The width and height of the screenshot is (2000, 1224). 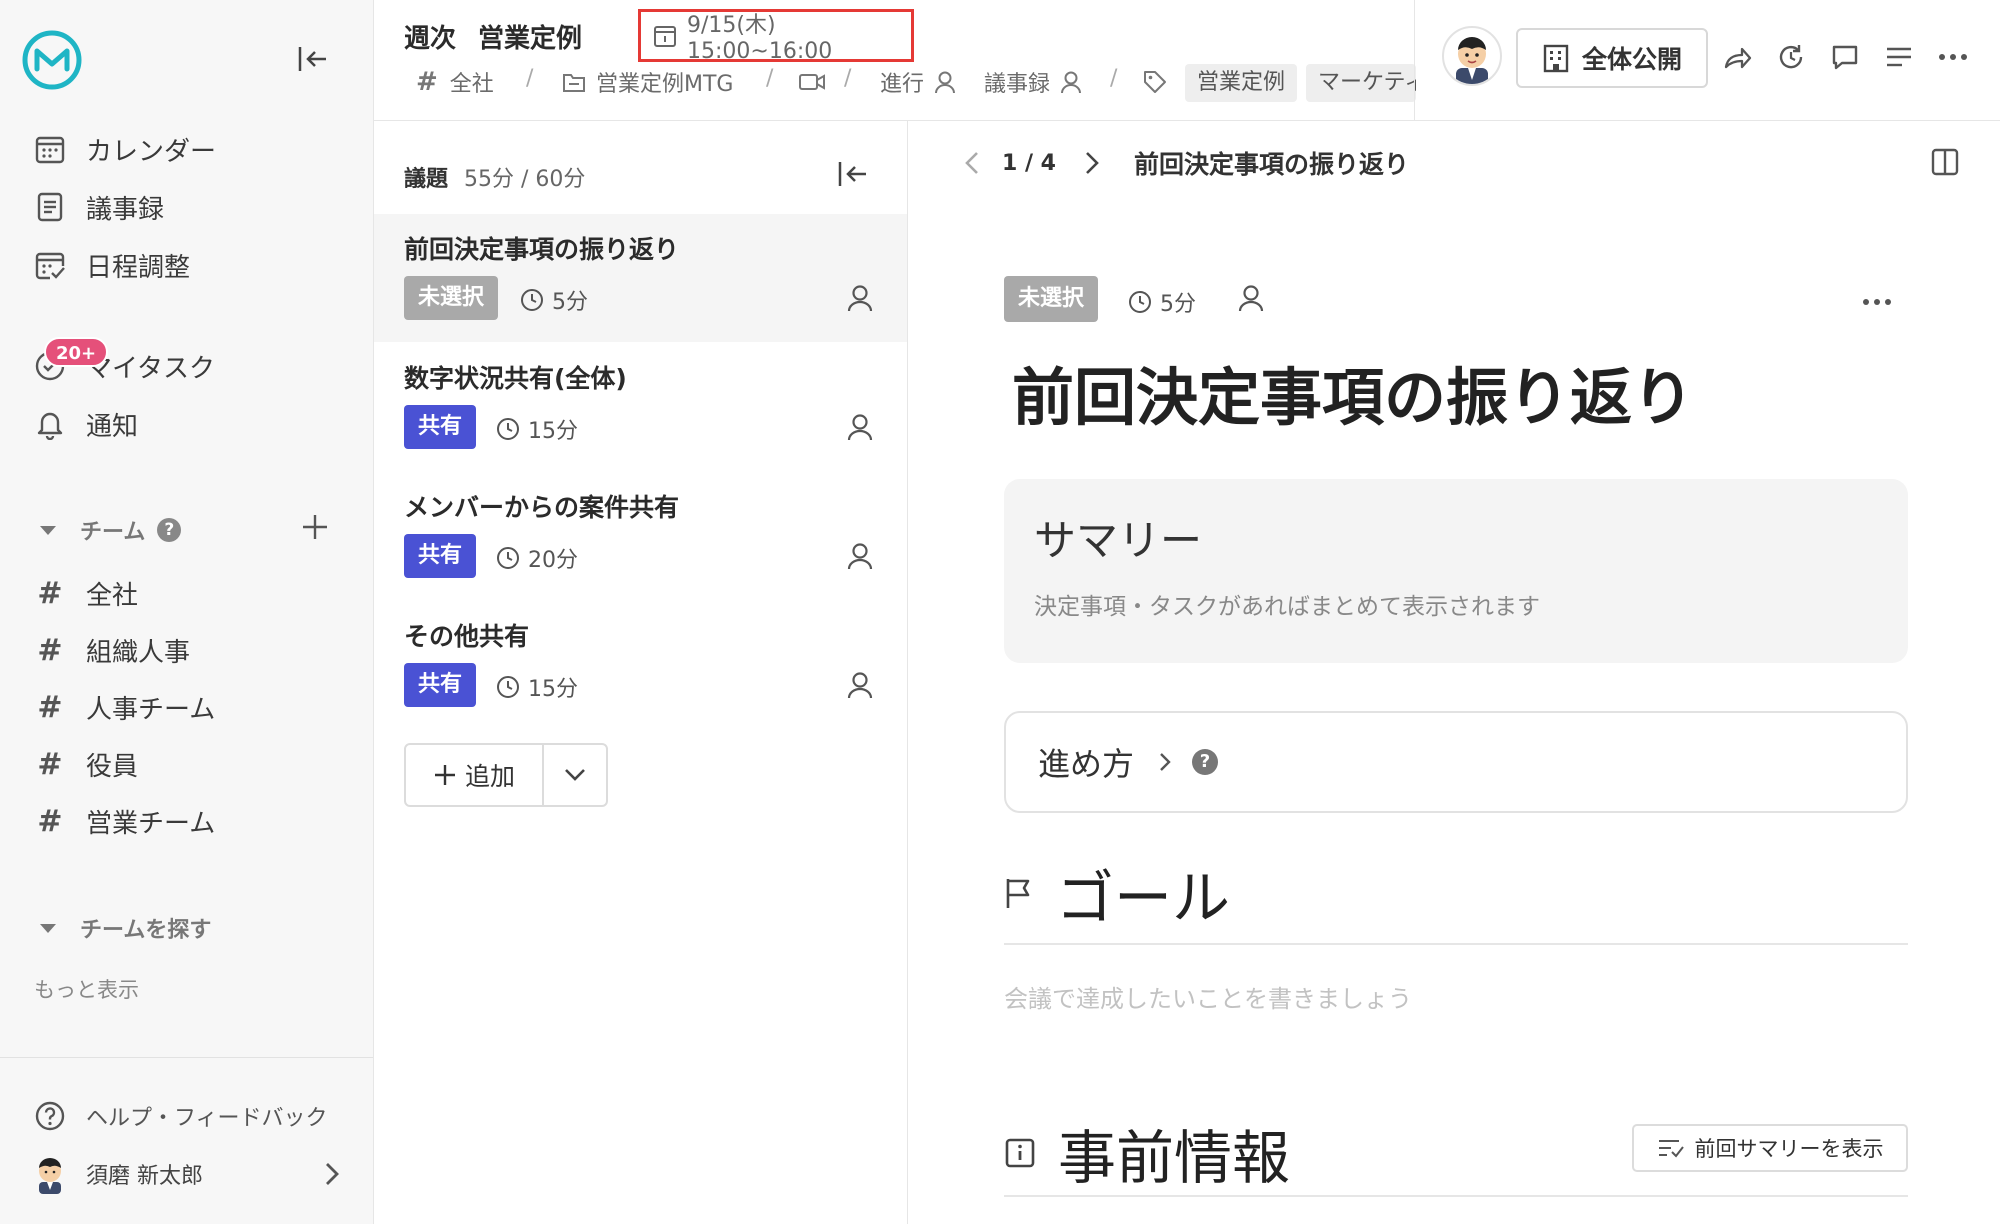 What do you see at coordinates (85, 593) in the screenshot?
I see `team-item: # 全社` at bounding box center [85, 593].